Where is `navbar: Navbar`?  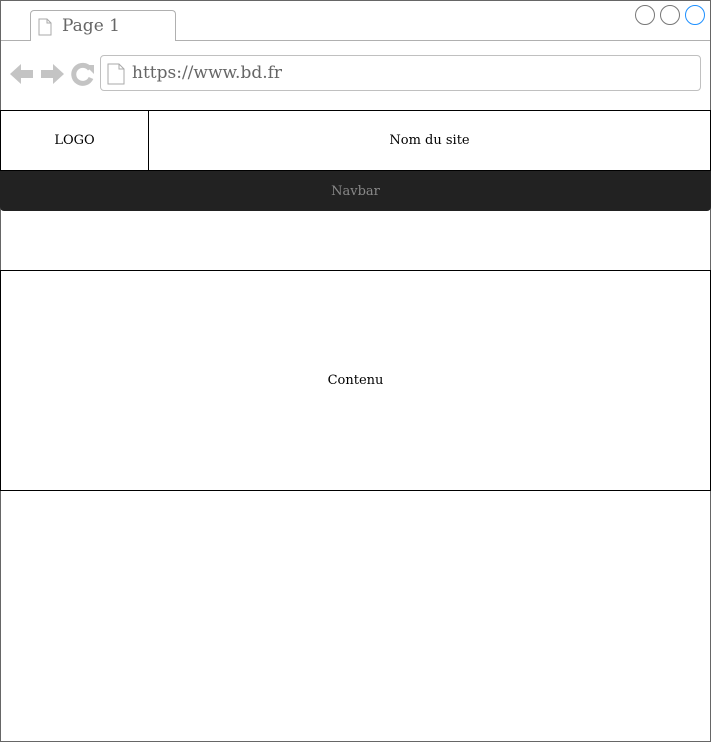
navbar: Navbar is located at coordinates (355, 191).